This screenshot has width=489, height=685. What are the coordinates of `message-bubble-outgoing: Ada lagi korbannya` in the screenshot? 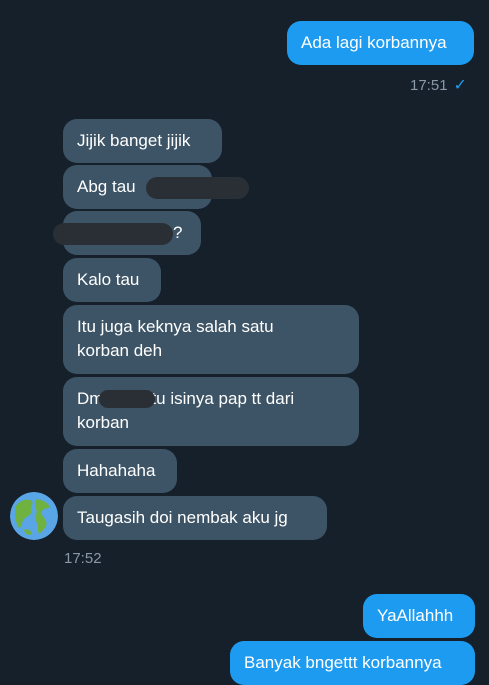 It's located at (380, 43).